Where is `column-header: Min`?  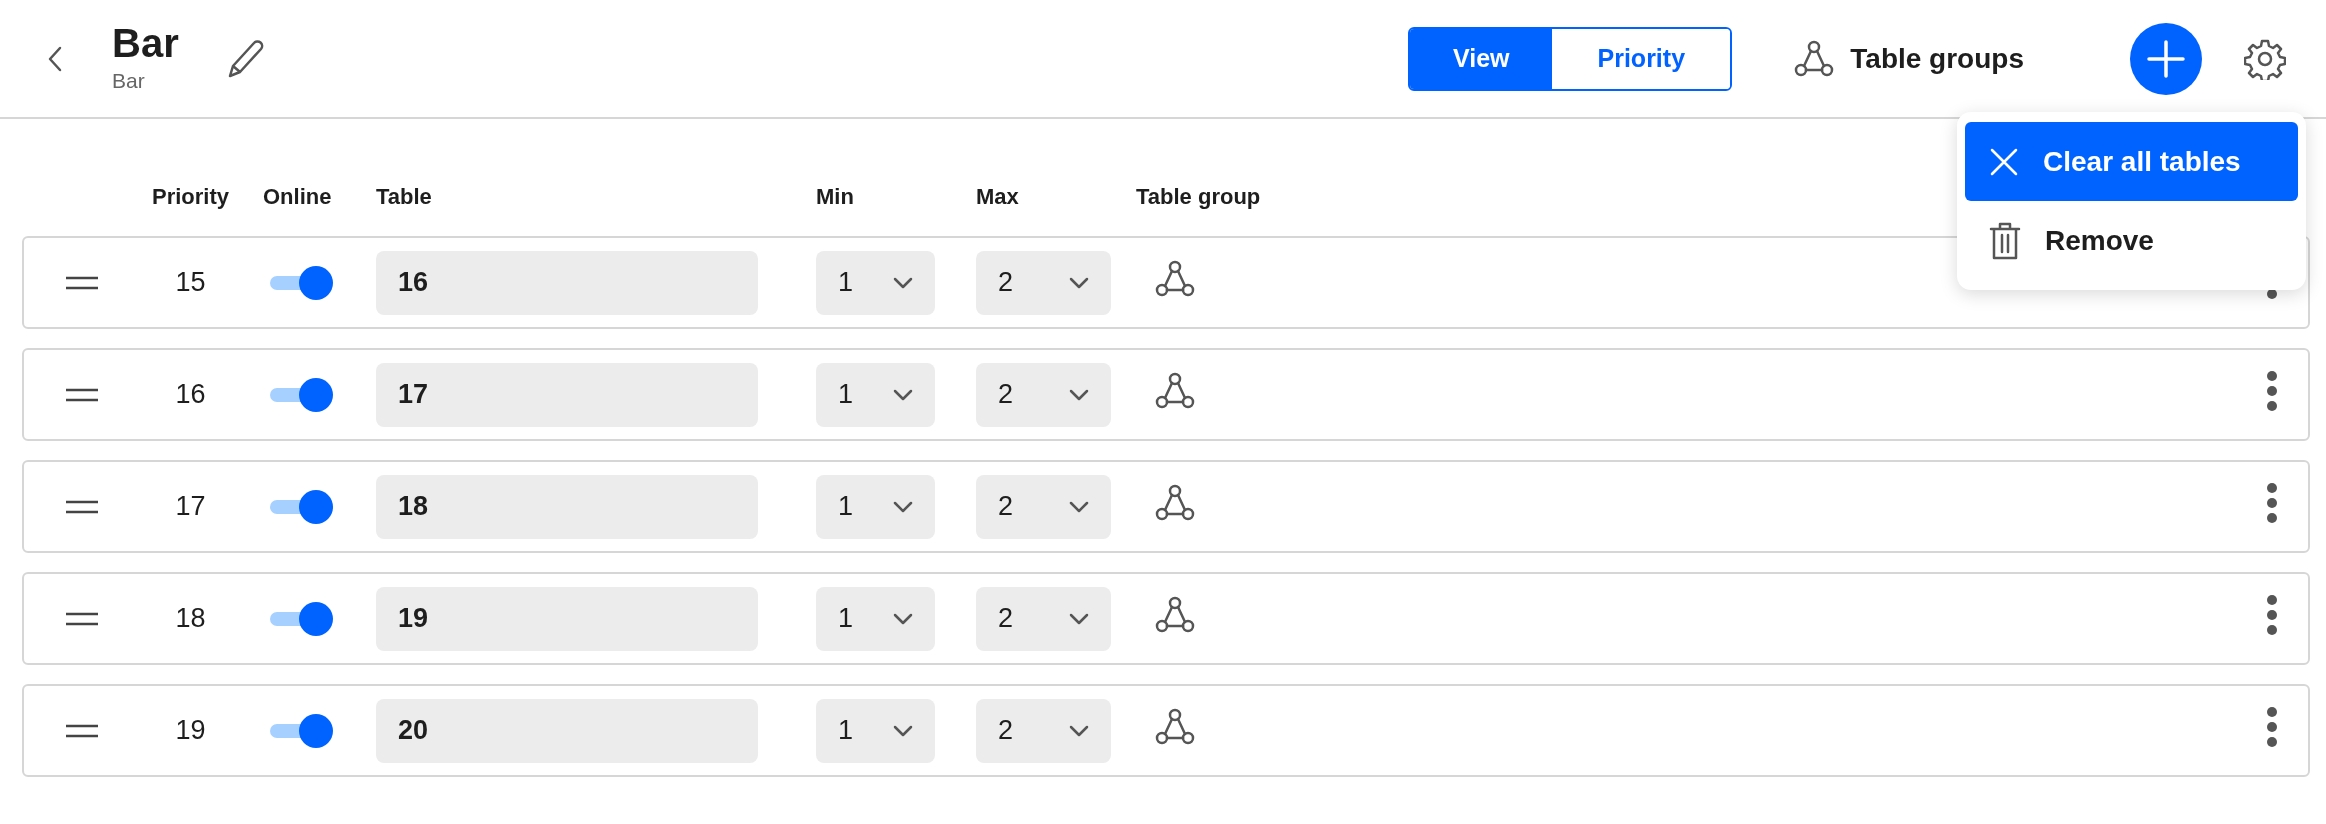
column-header: Min is located at coordinates (835, 197).